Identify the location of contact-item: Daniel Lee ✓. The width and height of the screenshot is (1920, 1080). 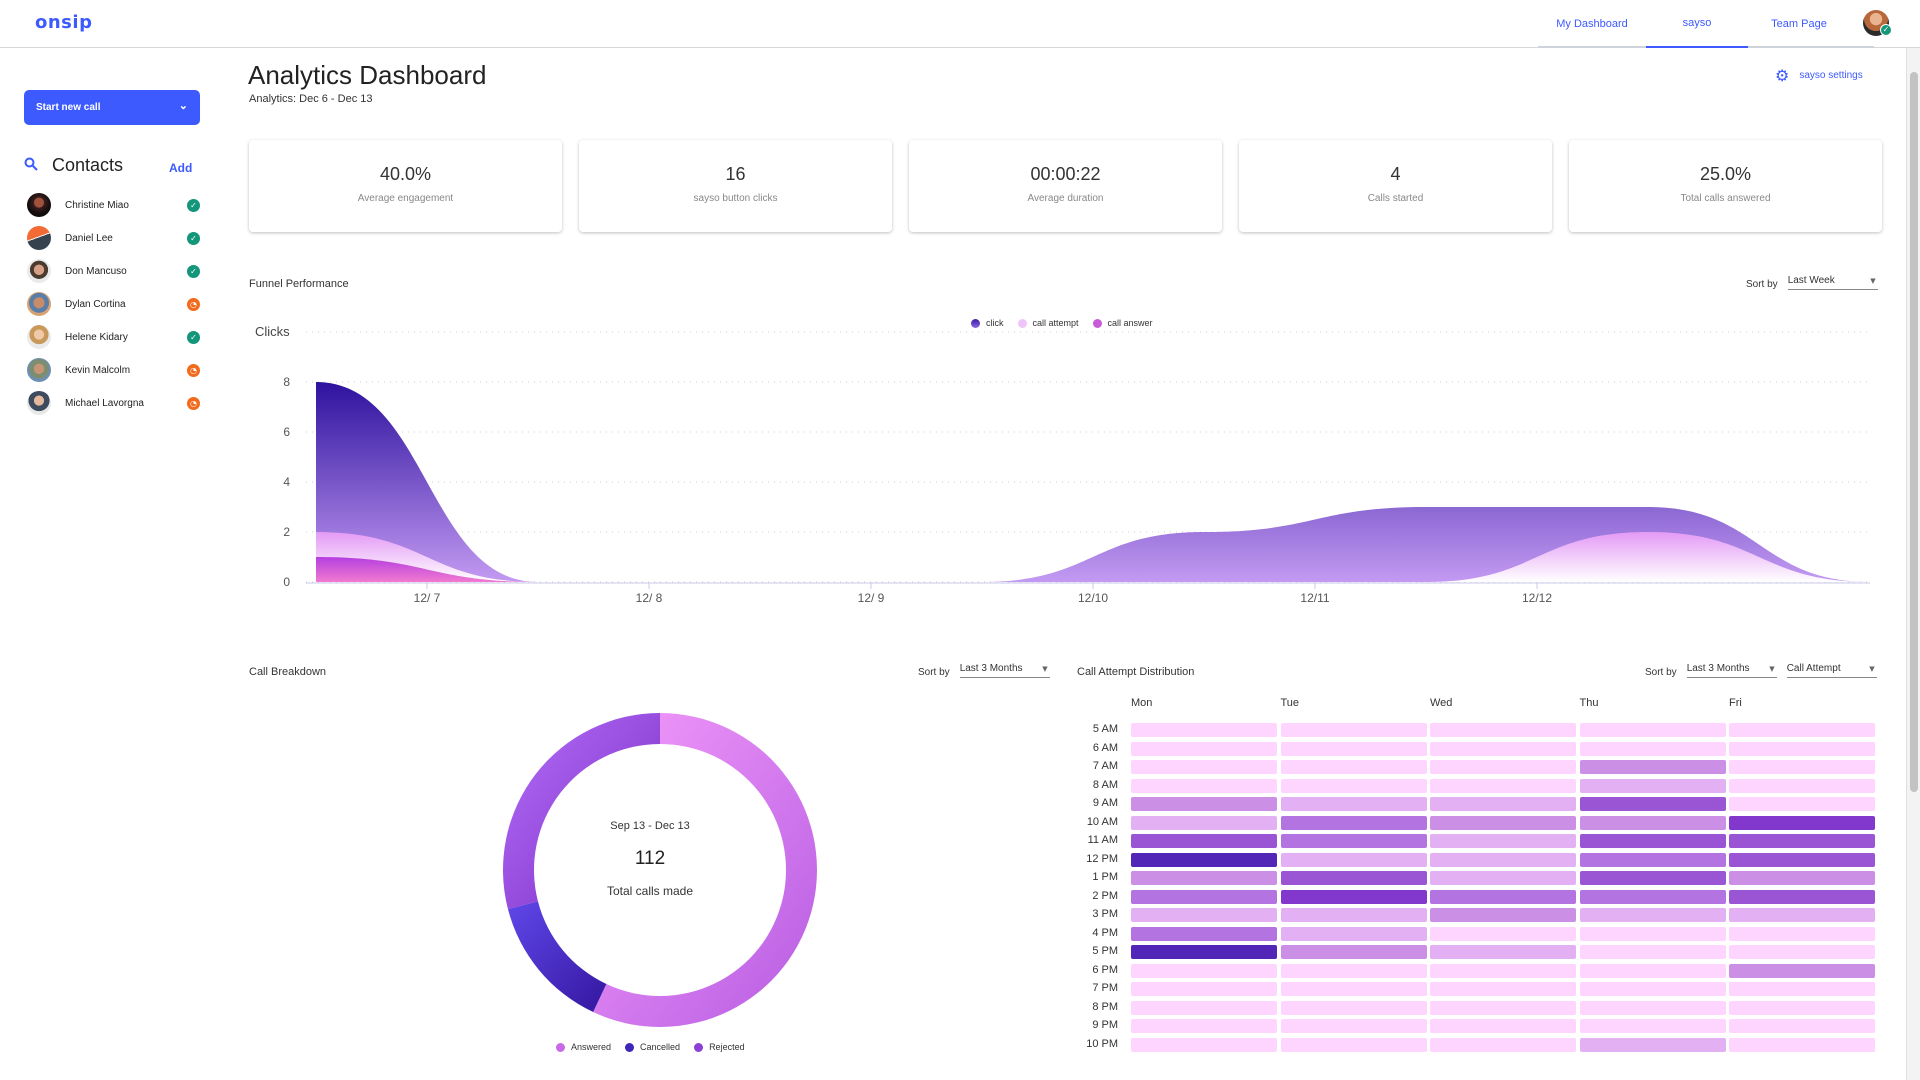
(113, 238).